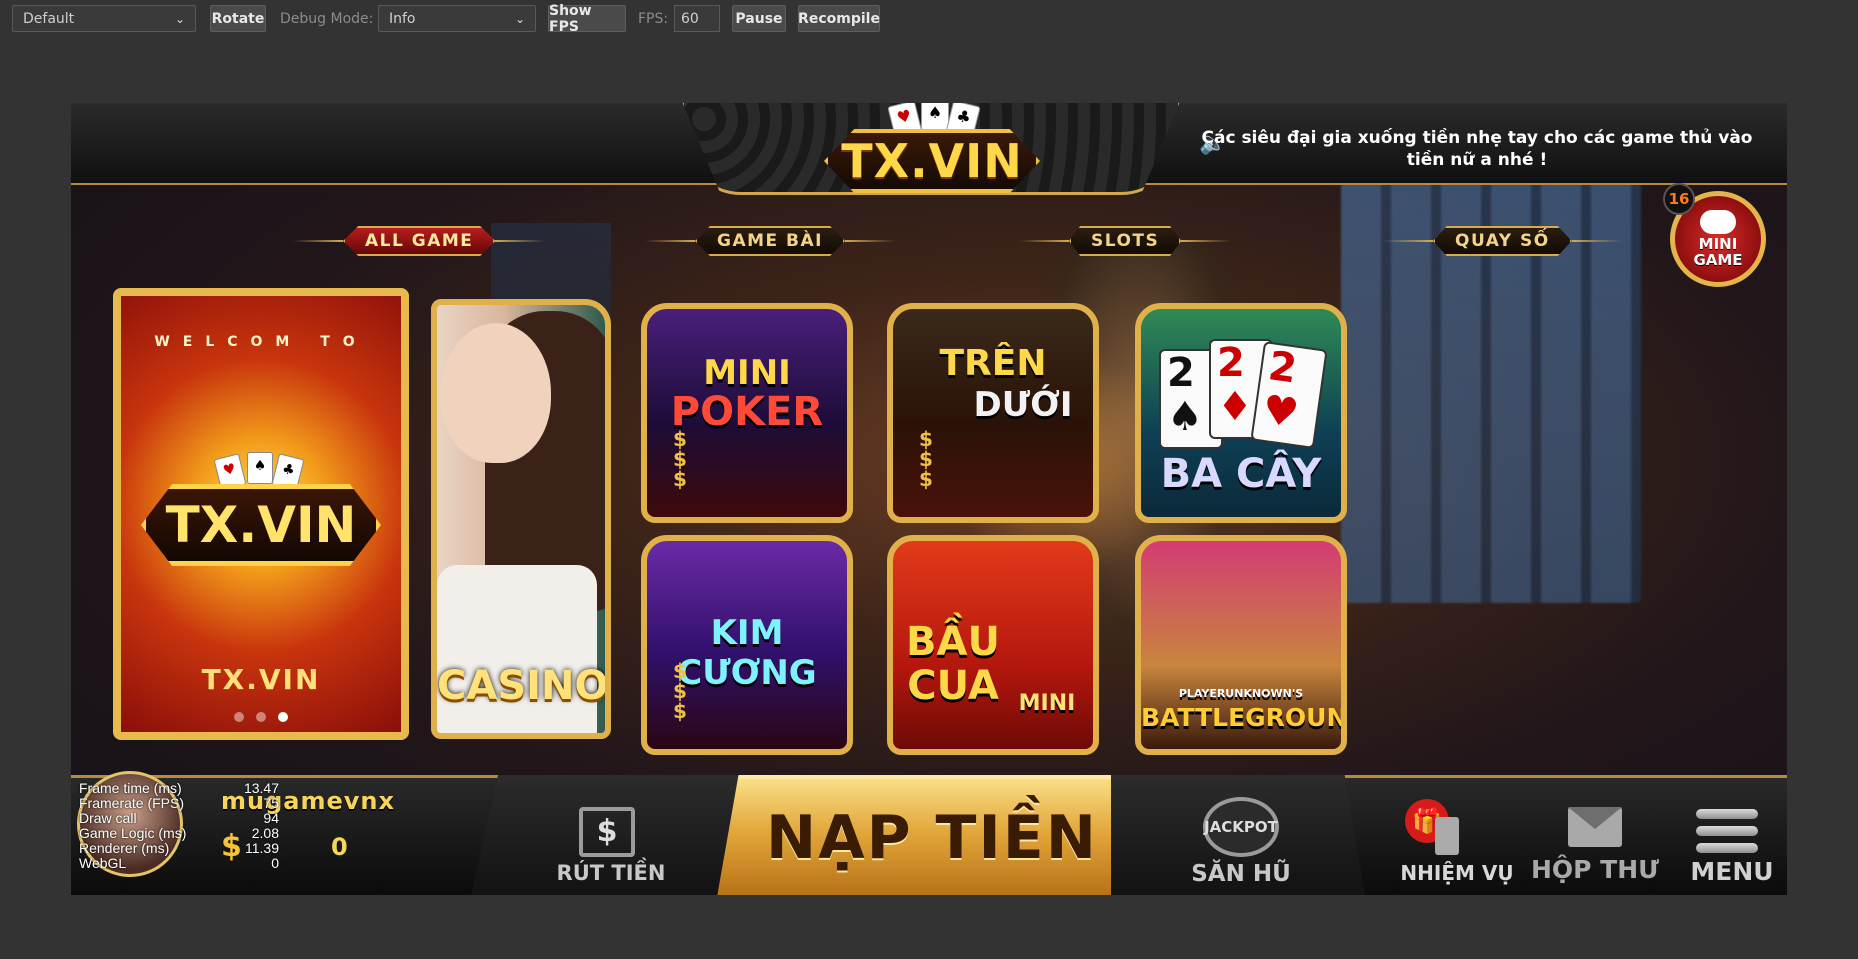 Image resolution: width=1858 pixels, height=959 pixels. Describe the element at coordinates (496, 393) in the screenshot. I see `model-face` at that location.